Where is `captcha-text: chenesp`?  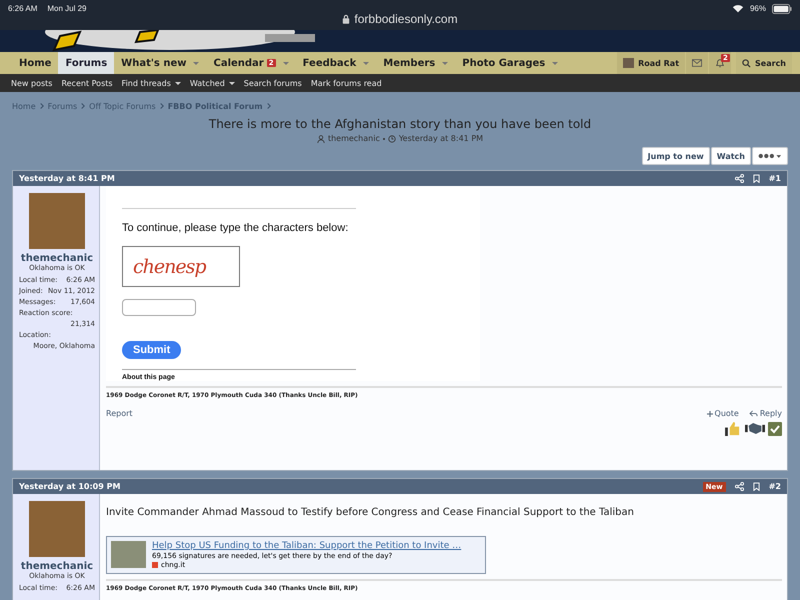
captcha-text: chenesp is located at coordinates (169, 267).